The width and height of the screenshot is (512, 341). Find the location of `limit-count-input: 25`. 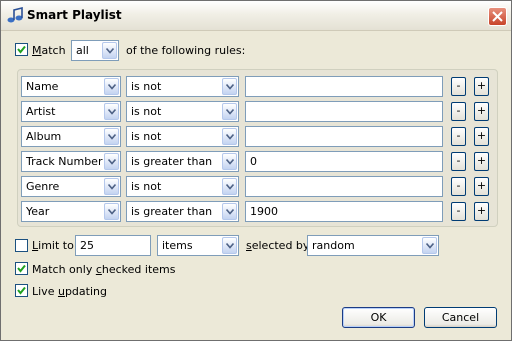

limit-count-input: 25 is located at coordinates (113, 245).